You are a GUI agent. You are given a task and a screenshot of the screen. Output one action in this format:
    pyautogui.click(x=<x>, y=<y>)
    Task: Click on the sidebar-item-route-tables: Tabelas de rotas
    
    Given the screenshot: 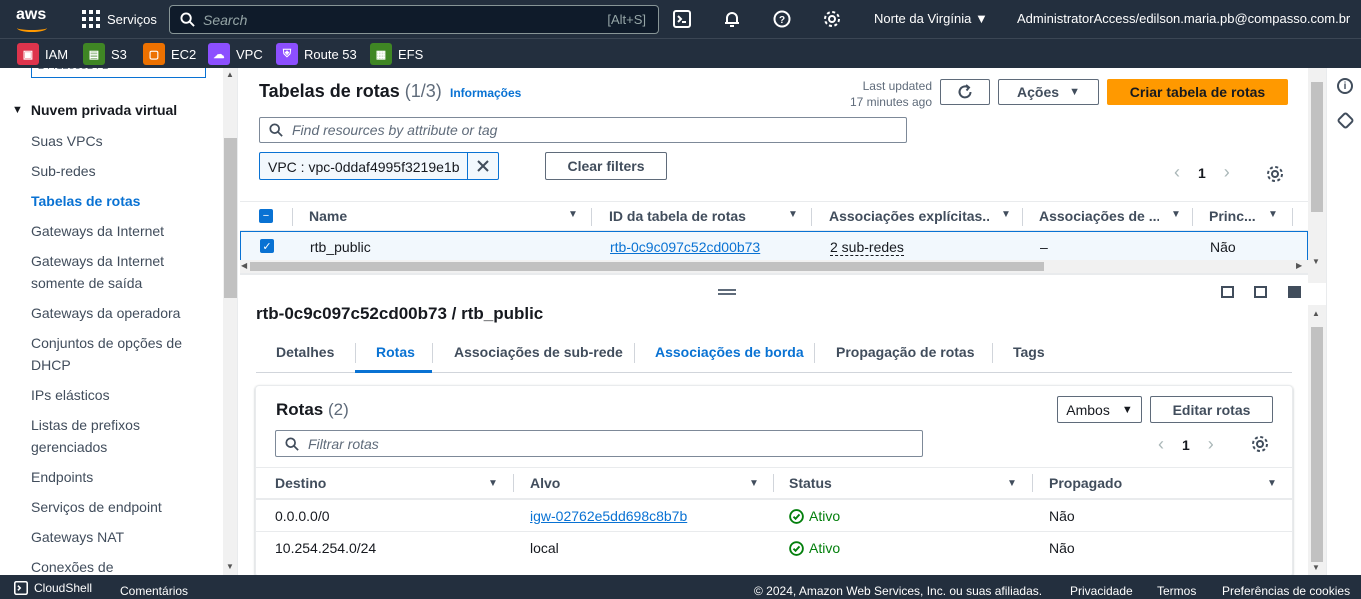 What is the action you would take?
    pyautogui.click(x=121, y=201)
    